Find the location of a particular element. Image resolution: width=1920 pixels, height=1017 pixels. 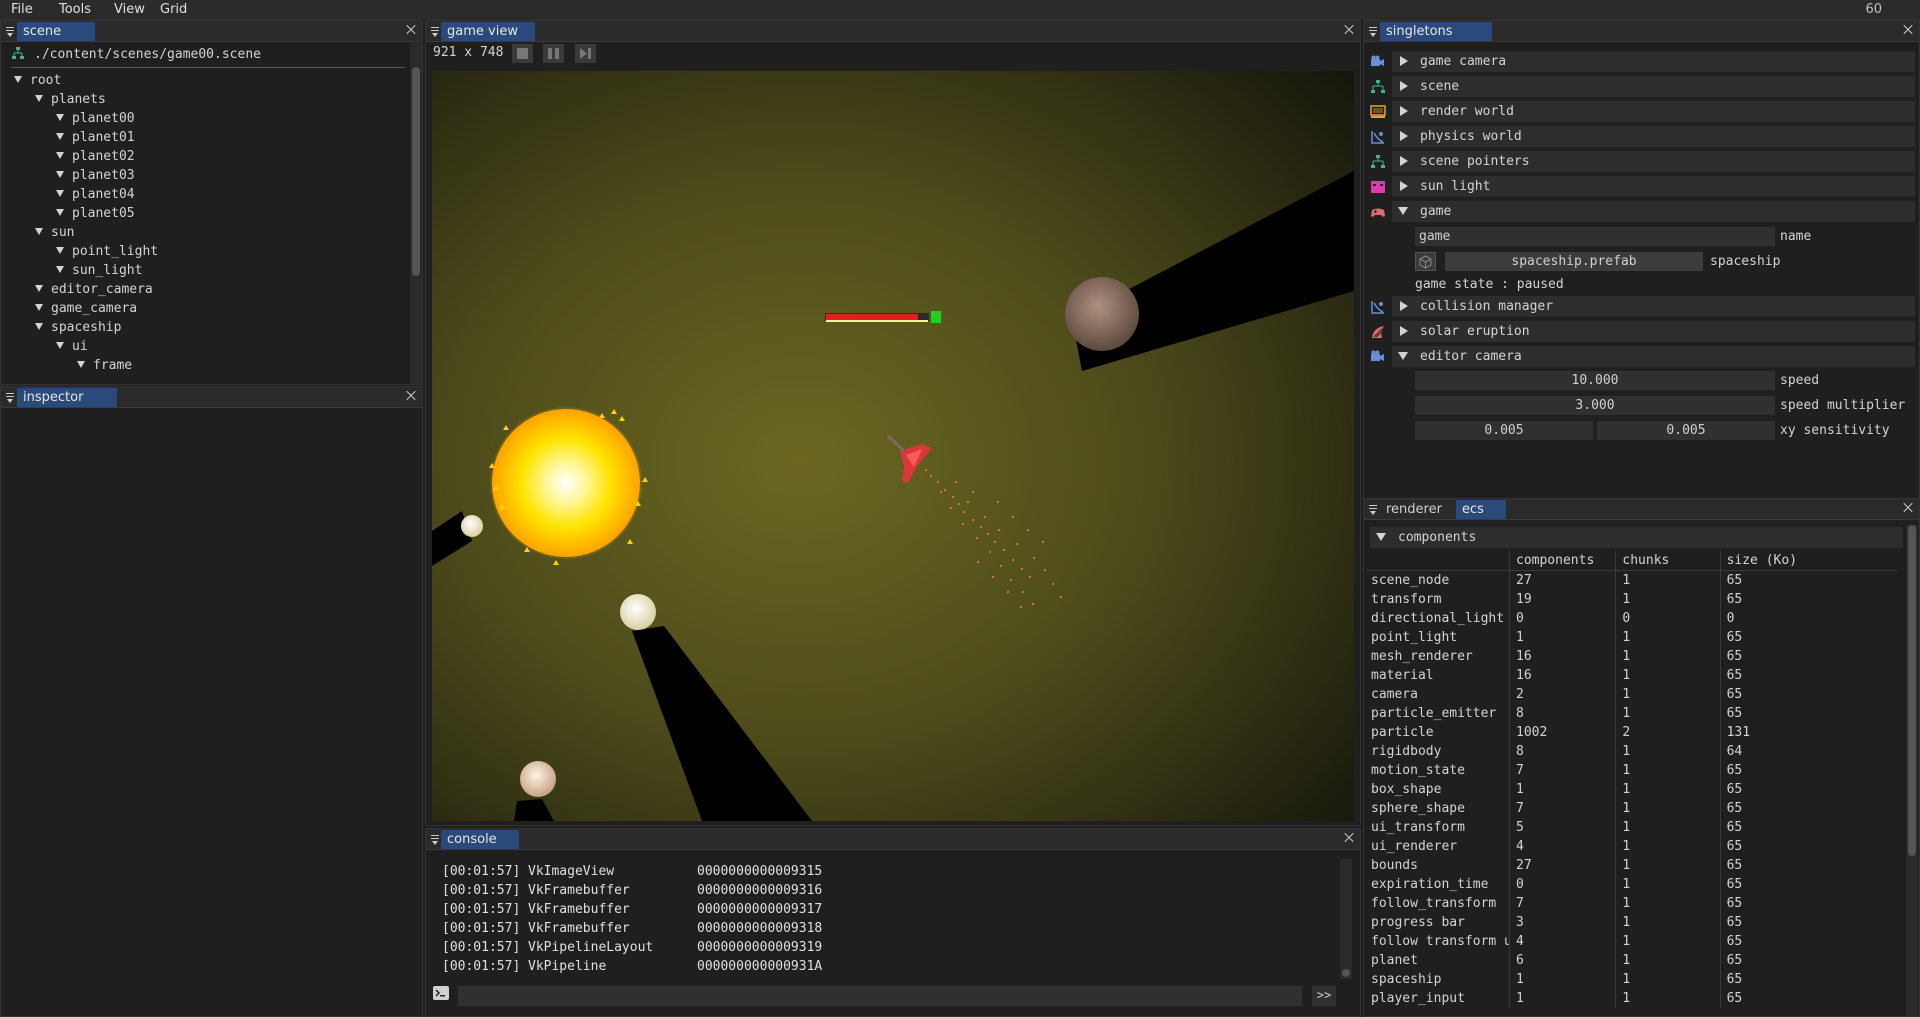

panel-titlebar: game view is located at coordinates (893, 31).